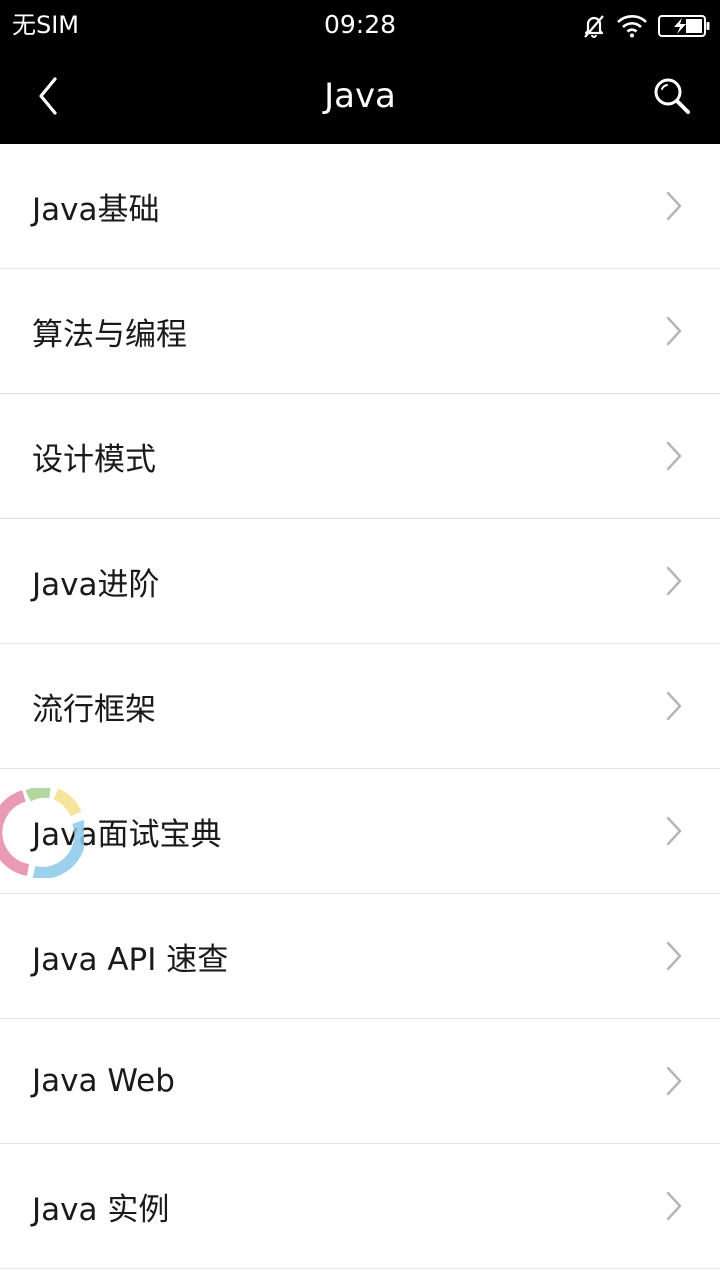 This screenshot has width=720, height=1280. Describe the element at coordinates (94, 459) in the screenshot. I see `list-item-label: 设计模式` at that location.